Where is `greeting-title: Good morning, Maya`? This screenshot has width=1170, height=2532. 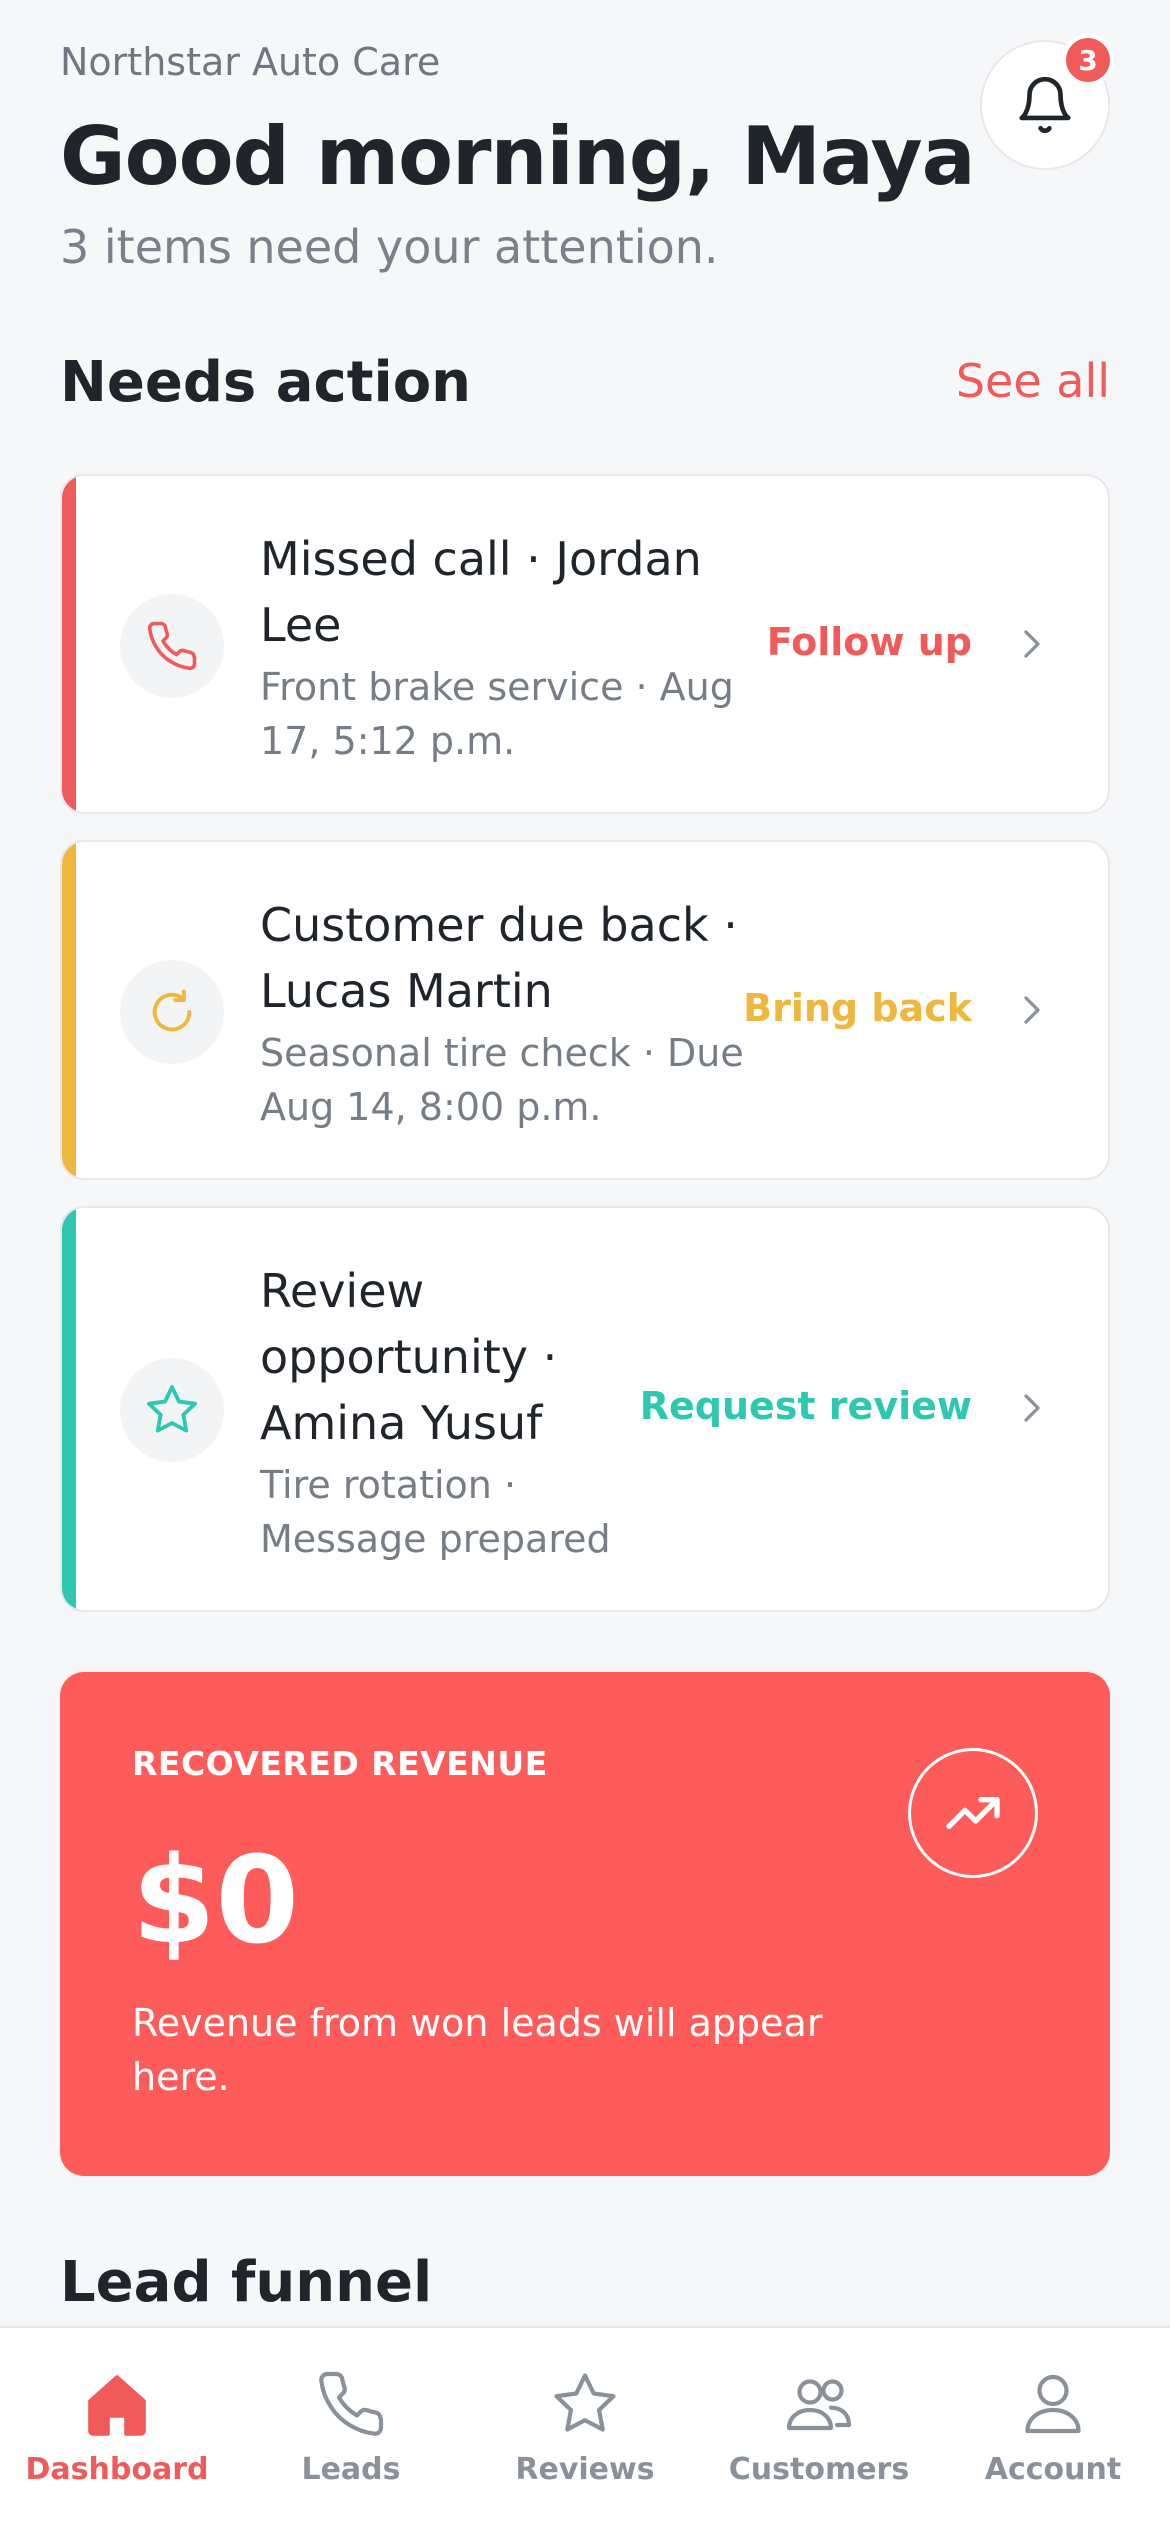
greeting-title: Good morning, Maya is located at coordinates (518, 156).